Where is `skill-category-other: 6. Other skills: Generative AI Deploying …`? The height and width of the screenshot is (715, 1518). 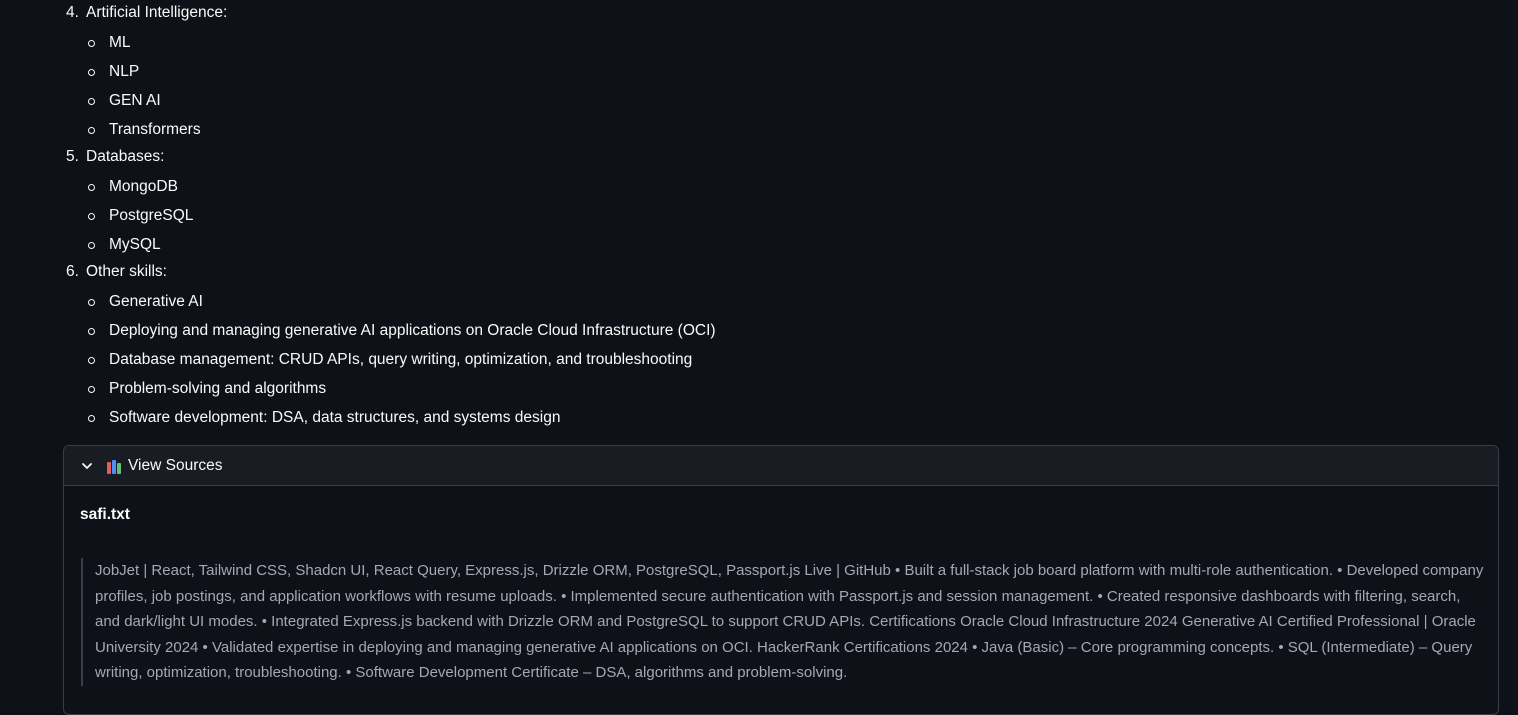
skill-category-other: 6. Other skills: Generative AI Deploying … is located at coordinates (391, 345).